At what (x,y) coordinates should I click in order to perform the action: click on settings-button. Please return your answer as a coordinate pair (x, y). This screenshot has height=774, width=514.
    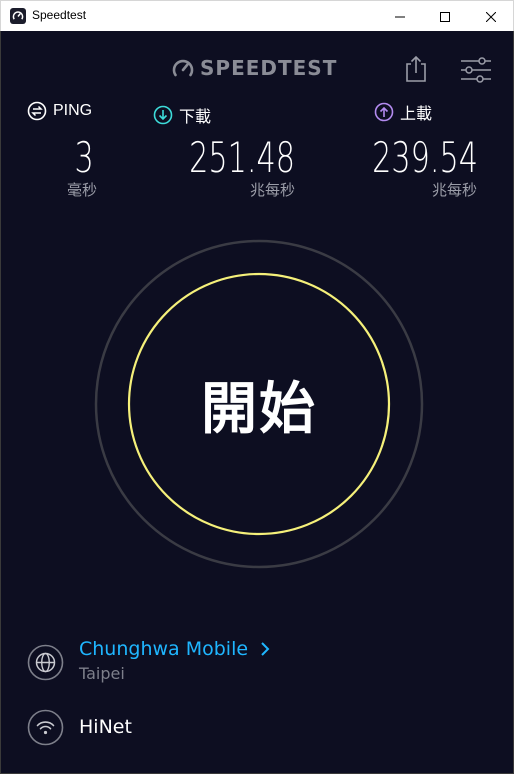
    Looking at the image, I should click on (476, 70).